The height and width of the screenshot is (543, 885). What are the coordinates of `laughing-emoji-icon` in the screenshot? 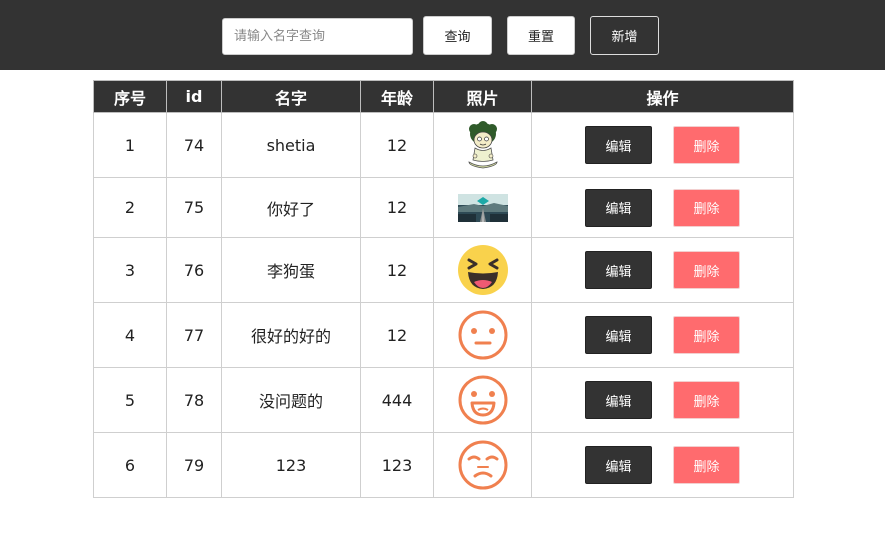 It's located at (482, 270).